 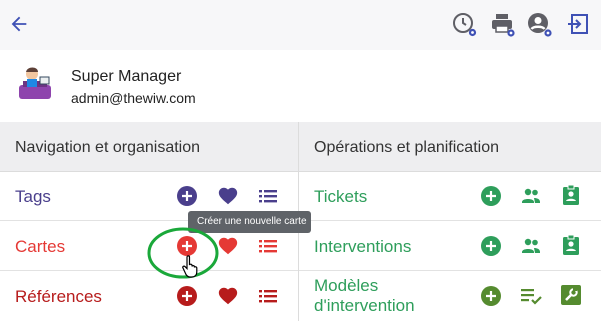 What do you see at coordinates (406, 147) in the screenshot?
I see `operations-header-title: Opérations et planification` at bounding box center [406, 147].